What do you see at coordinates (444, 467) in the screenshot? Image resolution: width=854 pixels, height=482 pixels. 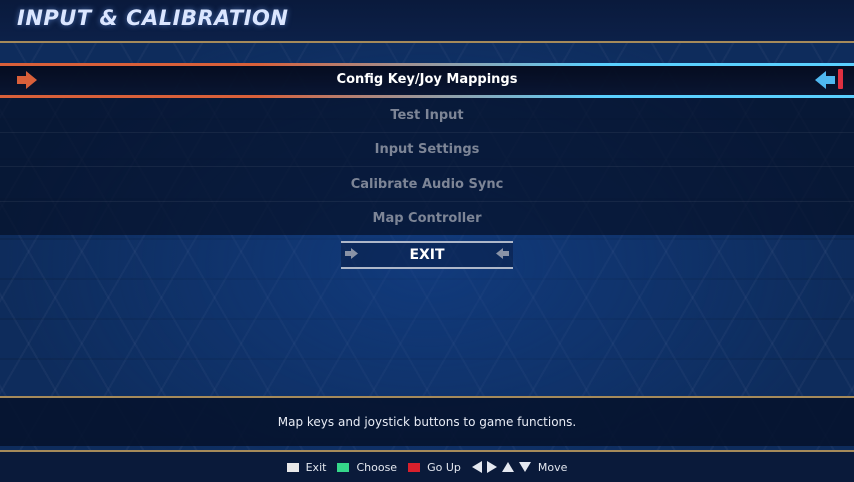 I see `footer-go-up-label: Go Up` at bounding box center [444, 467].